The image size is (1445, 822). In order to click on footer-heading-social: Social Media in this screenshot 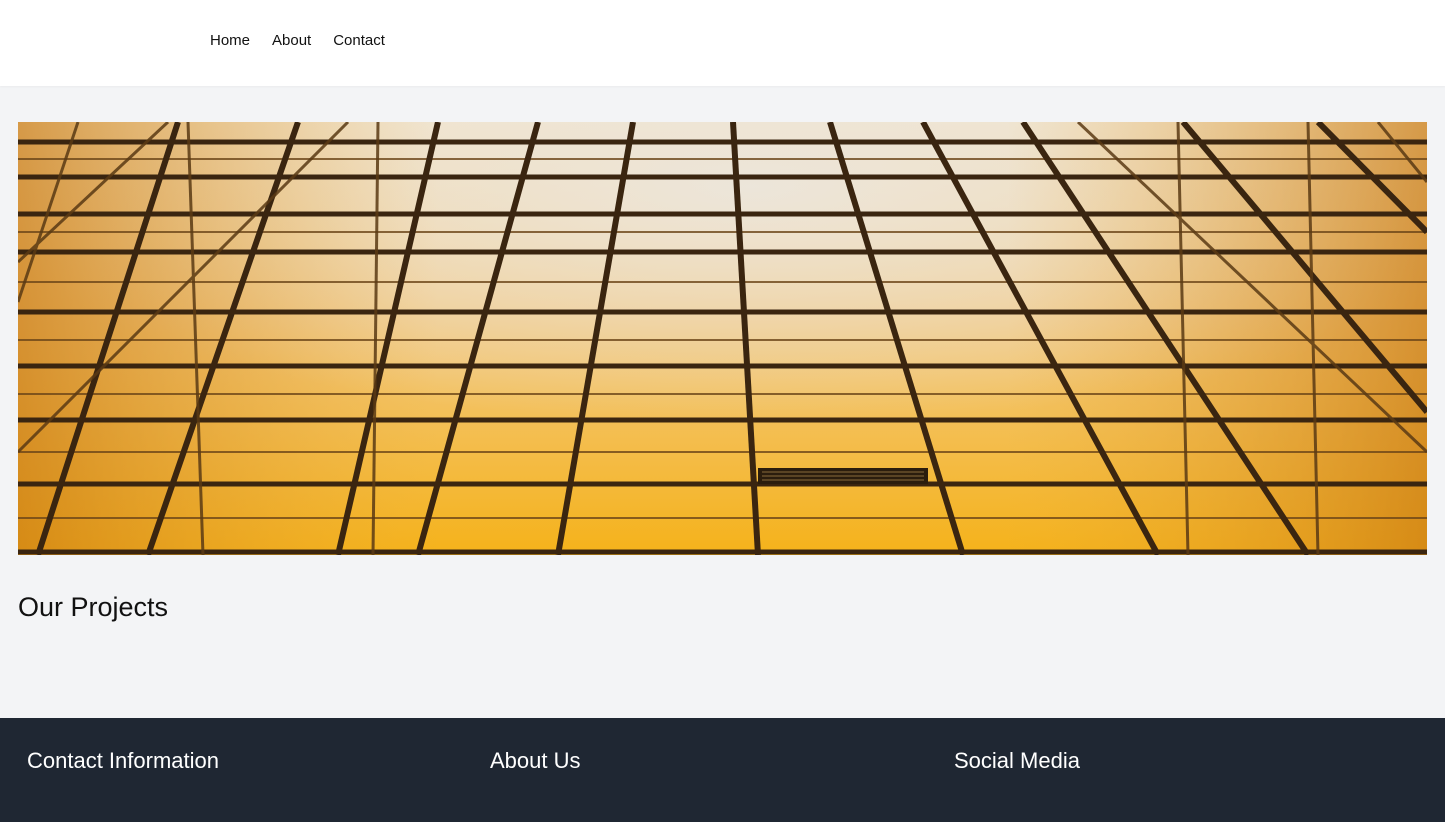, I will do `click(1017, 760)`.